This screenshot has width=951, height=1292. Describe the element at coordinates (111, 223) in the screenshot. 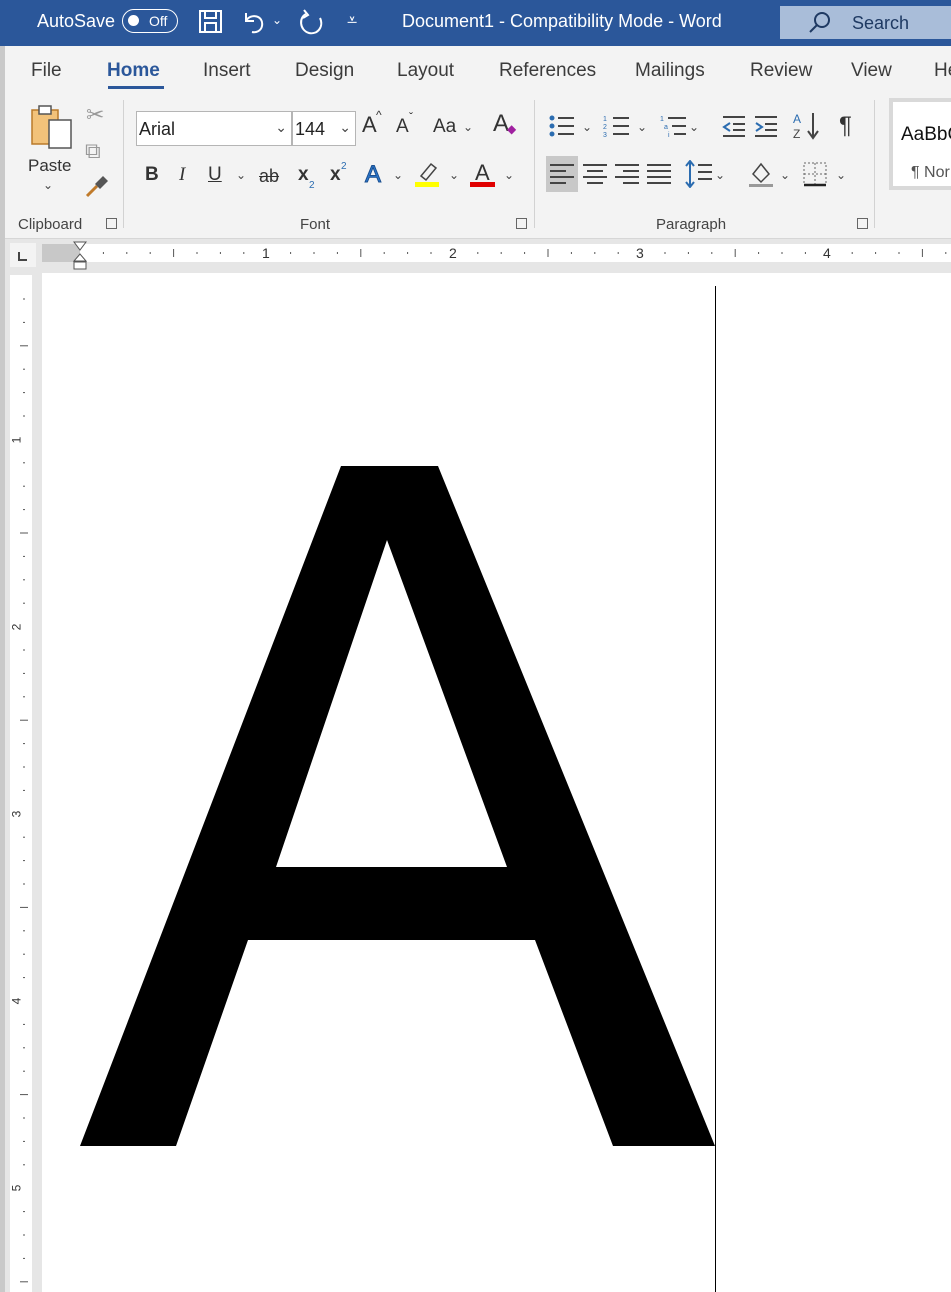

I see `clipboard-launcher-icon` at that location.